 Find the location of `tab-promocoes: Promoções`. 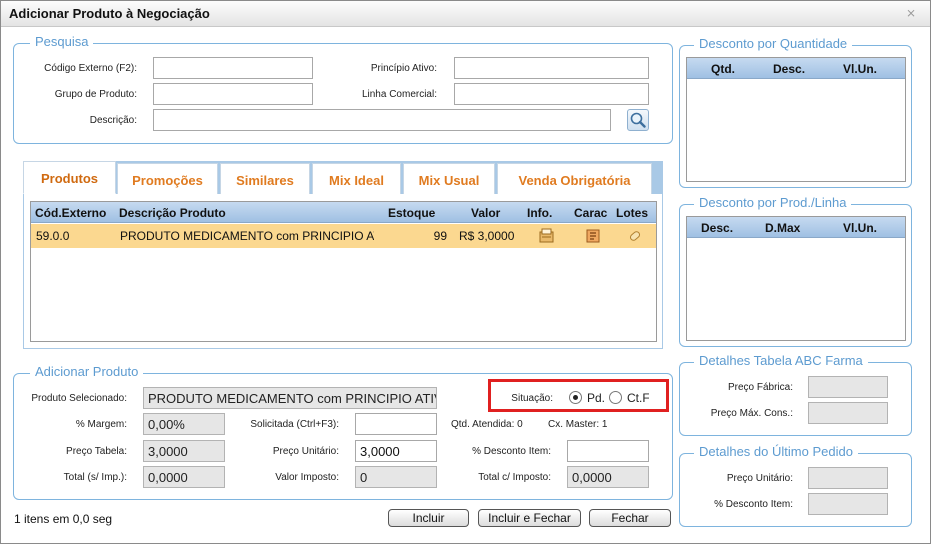

tab-promocoes: Promoções is located at coordinates (167, 178).